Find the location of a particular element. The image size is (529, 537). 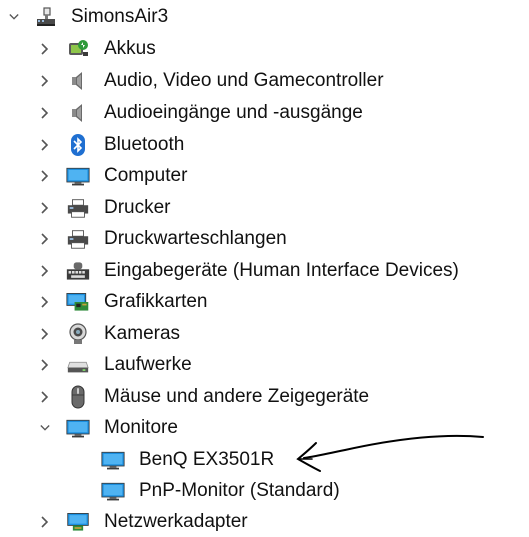

tree-root: SimonsAir3 is located at coordinates (264, 16).